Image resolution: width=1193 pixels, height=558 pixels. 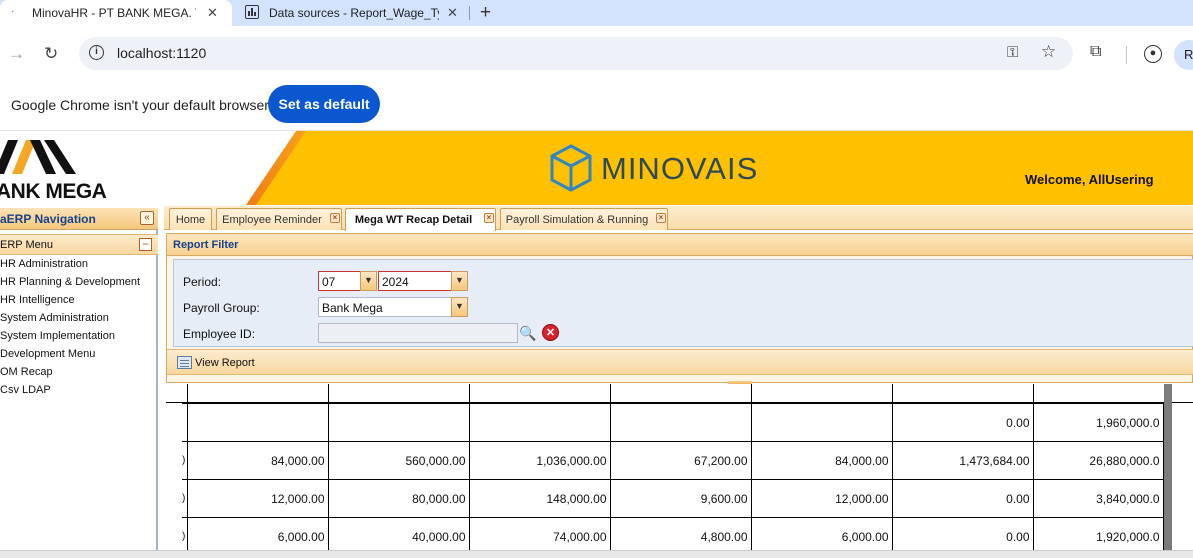 What do you see at coordinates (398, 460) in the screenshot?
I see `table-cell: 560,000.00` at bounding box center [398, 460].